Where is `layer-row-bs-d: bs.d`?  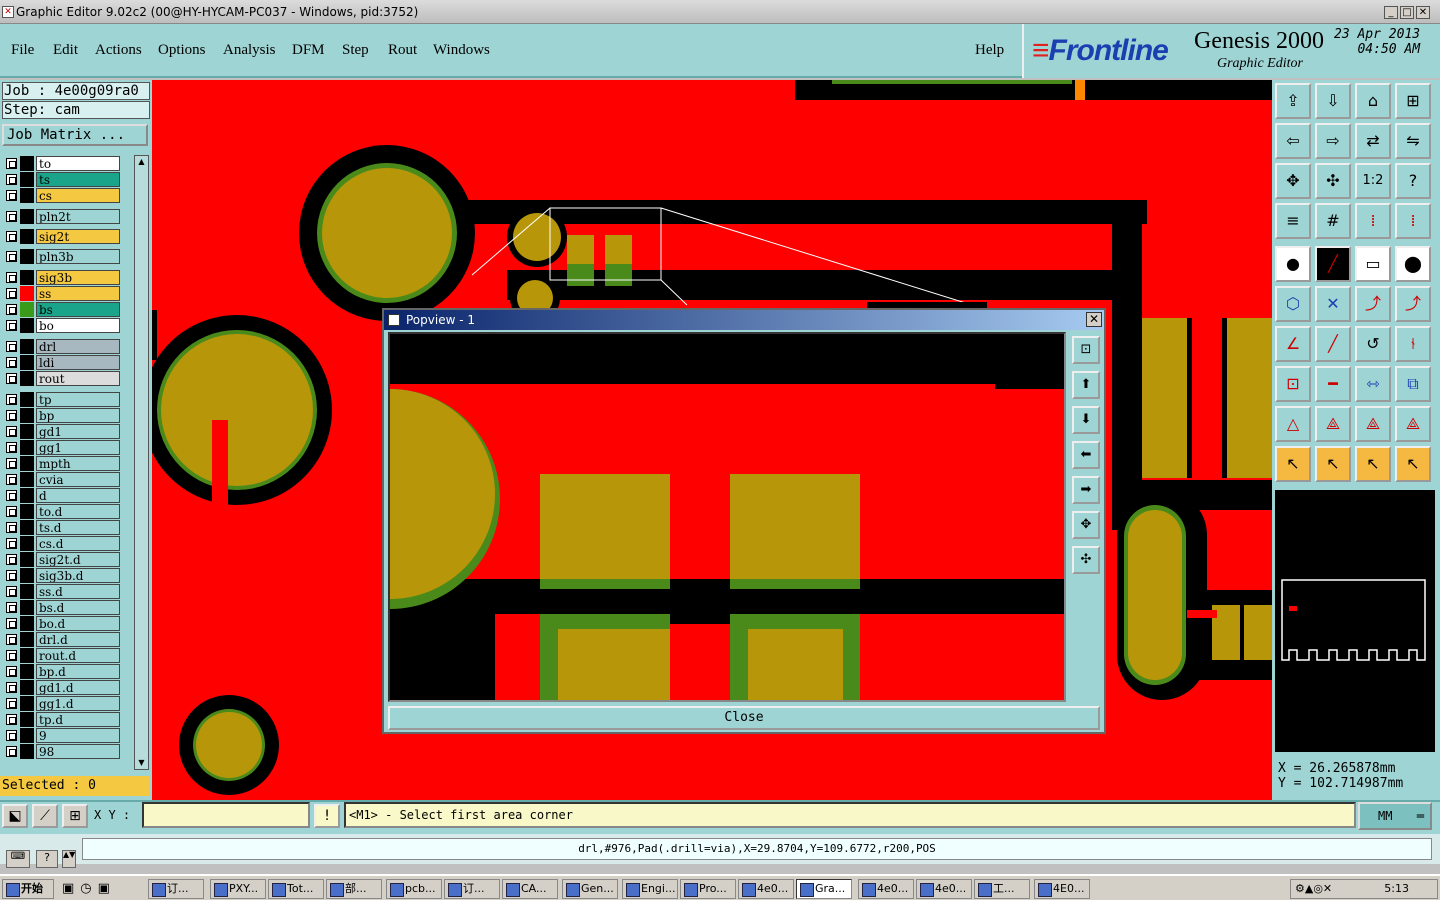
layer-row-bs-d: bs.d is located at coordinates (63, 607).